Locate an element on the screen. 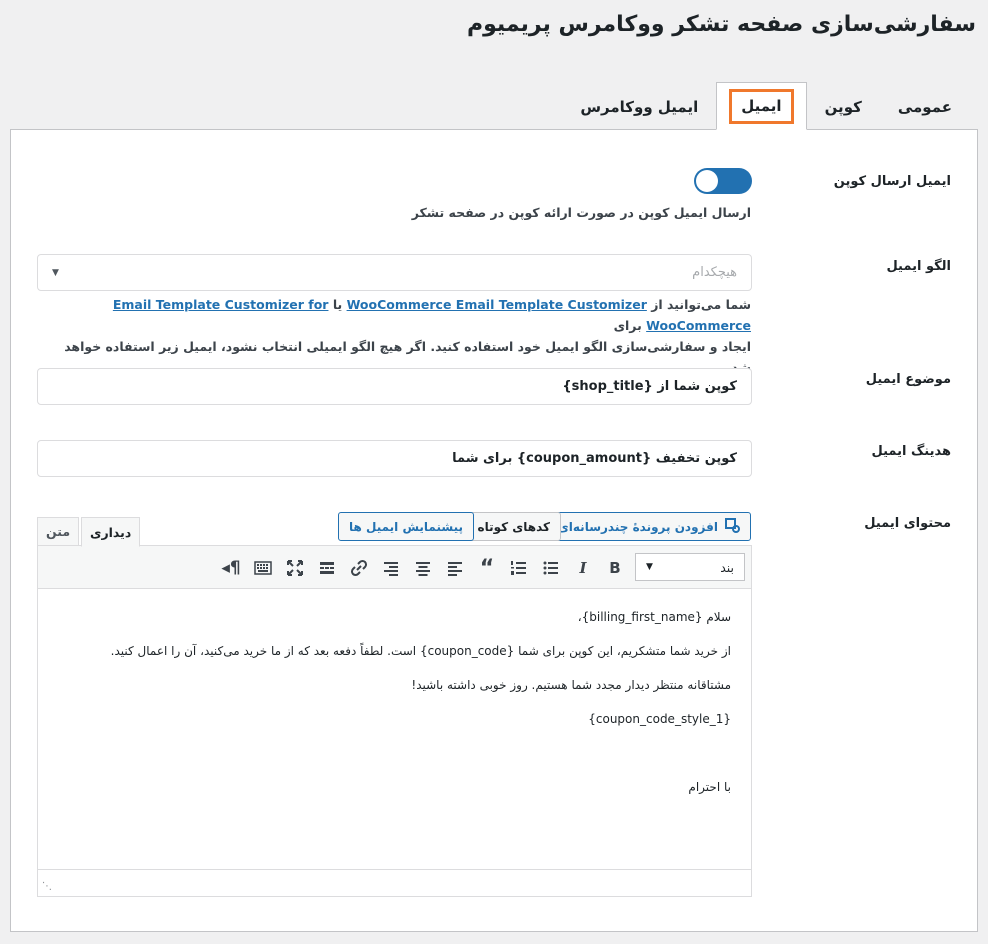 This screenshot has height=944, width=988. numbered-list-icon is located at coordinates (519, 568).